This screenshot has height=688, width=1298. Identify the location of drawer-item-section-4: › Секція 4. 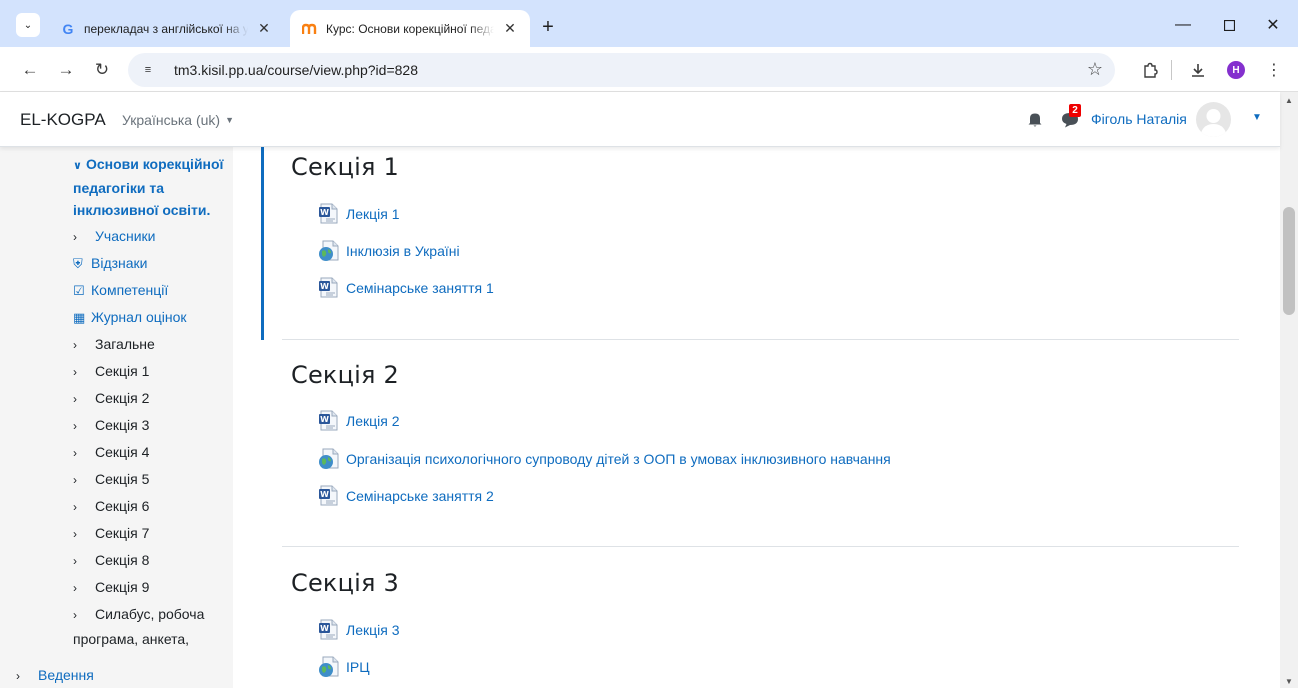
(145, 452).